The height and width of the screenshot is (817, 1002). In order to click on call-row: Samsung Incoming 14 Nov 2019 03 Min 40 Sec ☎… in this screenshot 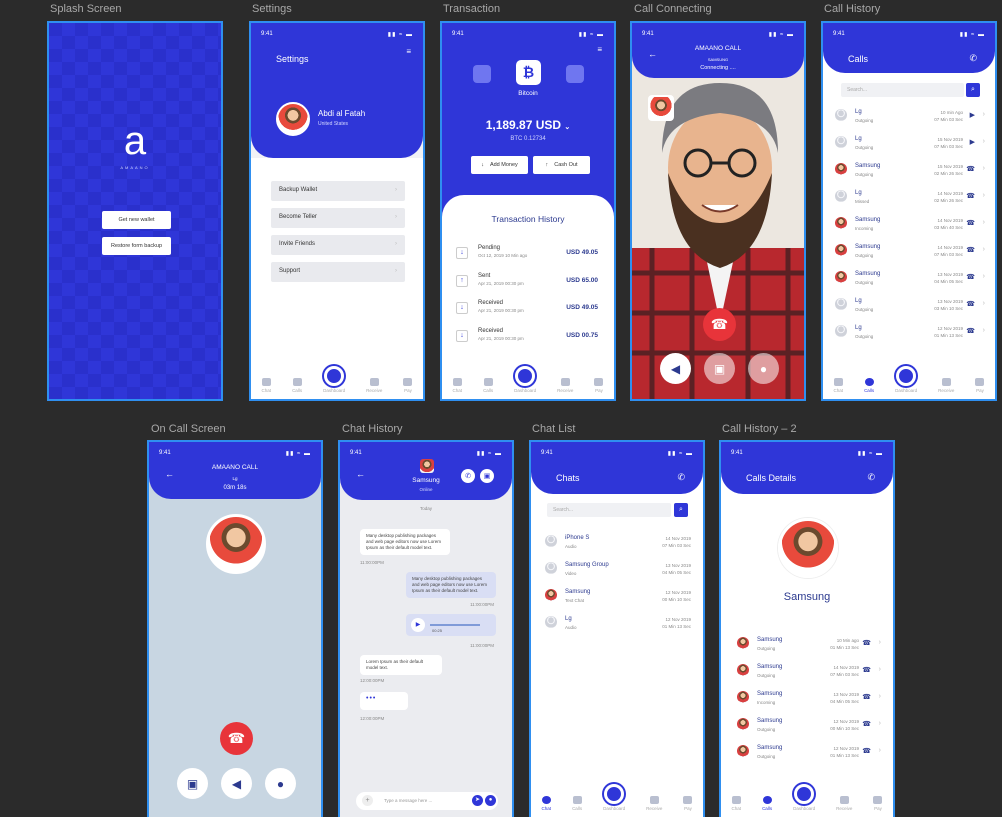, I will do `click(910, 226)`.